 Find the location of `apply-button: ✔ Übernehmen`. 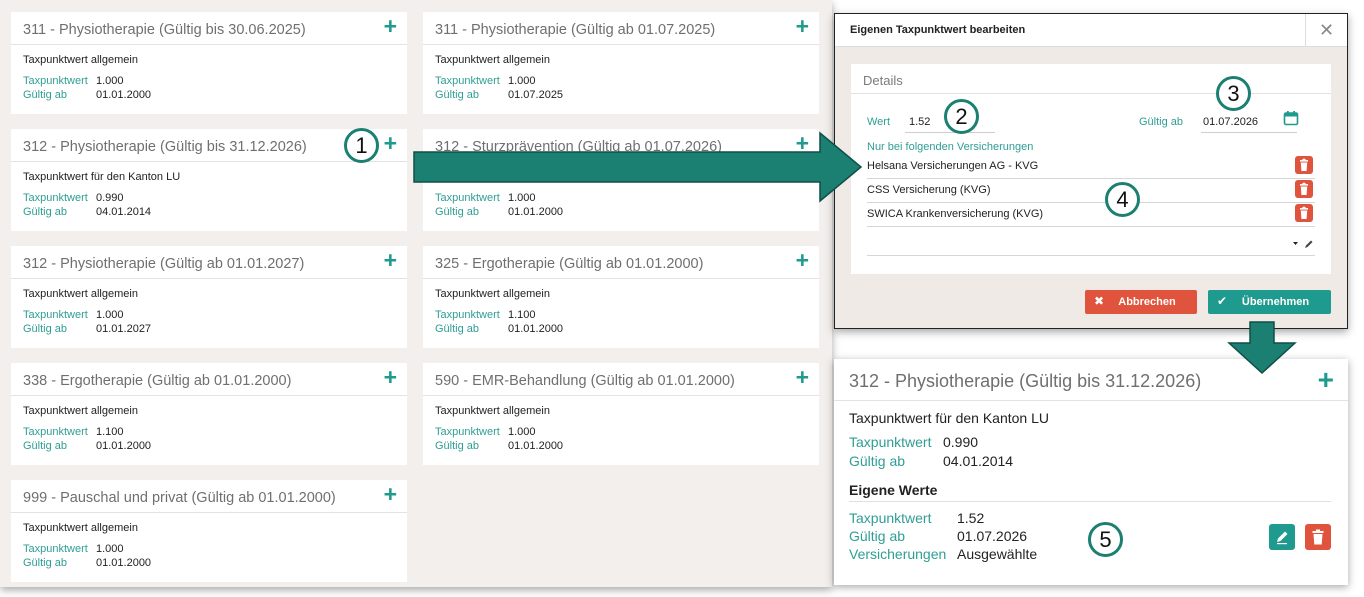

apply-button: ✔ Übernehmen is located at coordinates (1269, 302).